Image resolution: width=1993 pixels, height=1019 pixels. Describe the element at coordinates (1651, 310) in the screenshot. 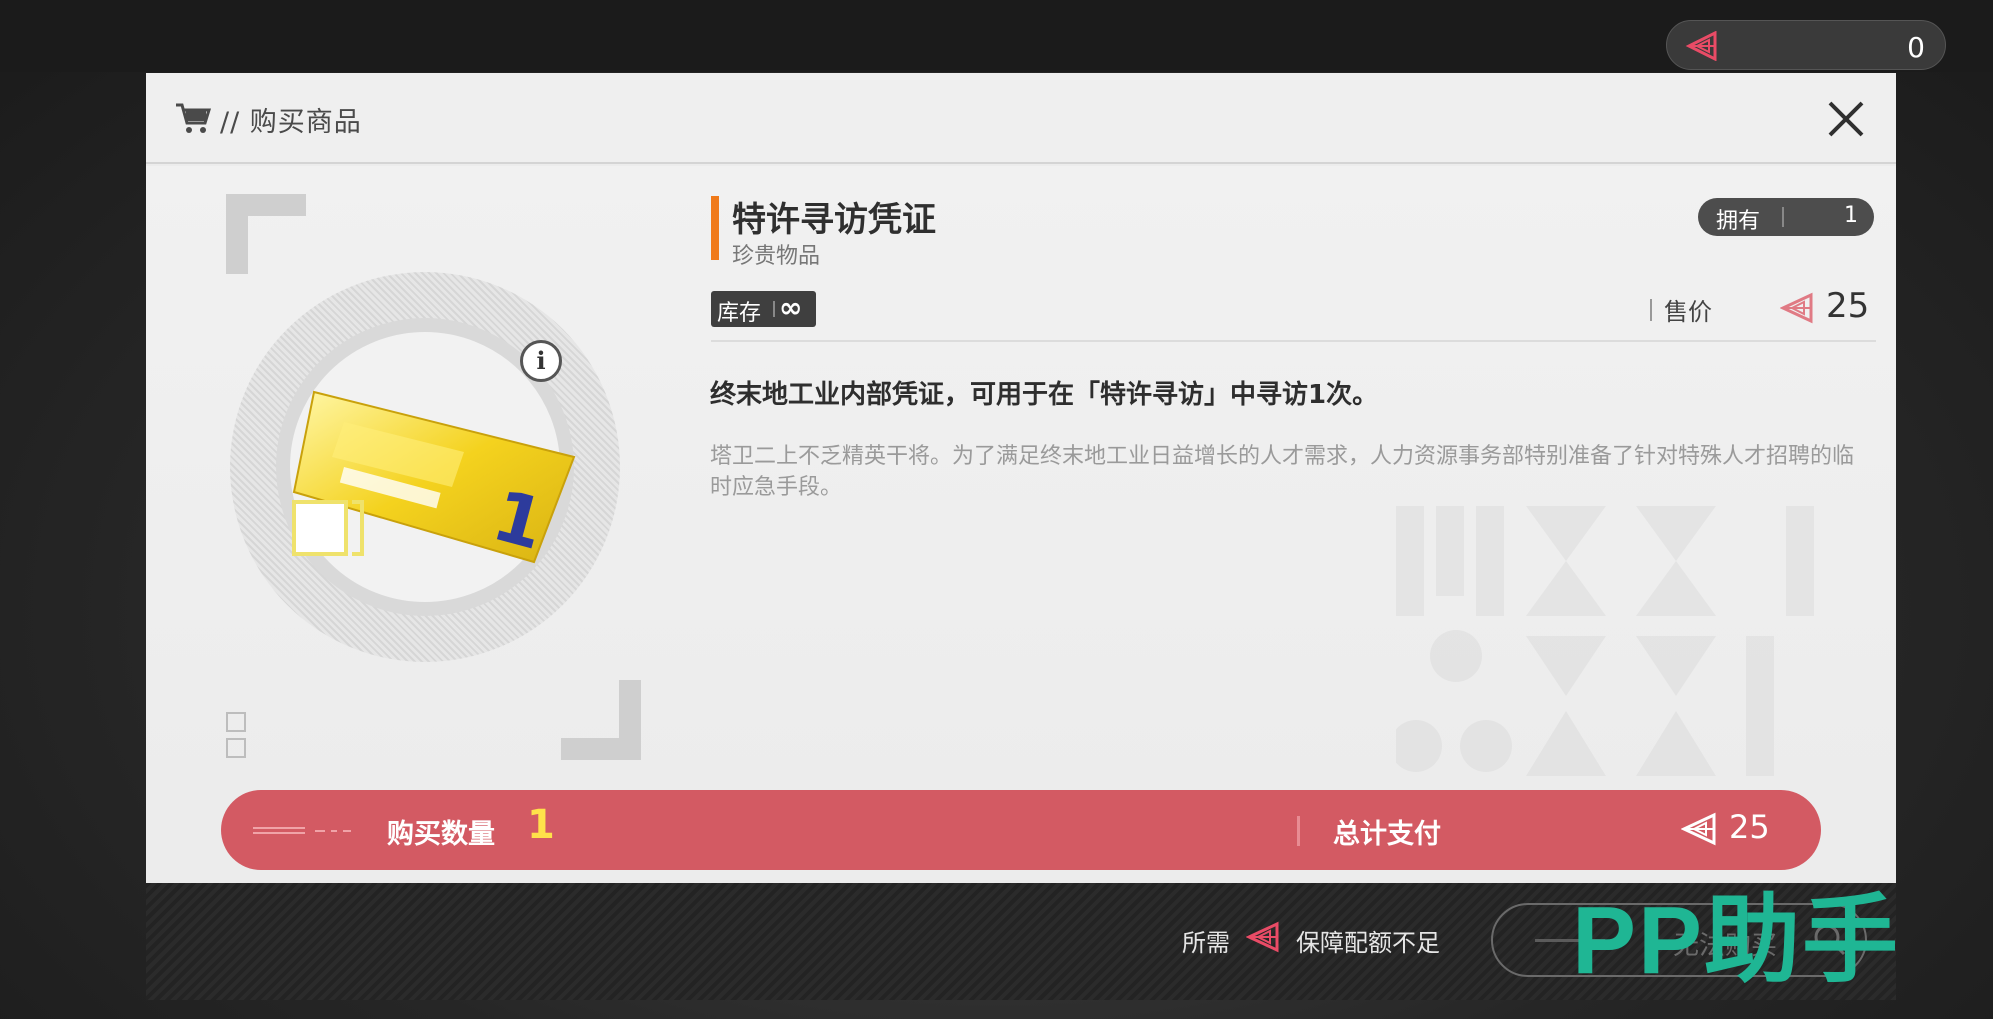

I see `price-separator` at that location.